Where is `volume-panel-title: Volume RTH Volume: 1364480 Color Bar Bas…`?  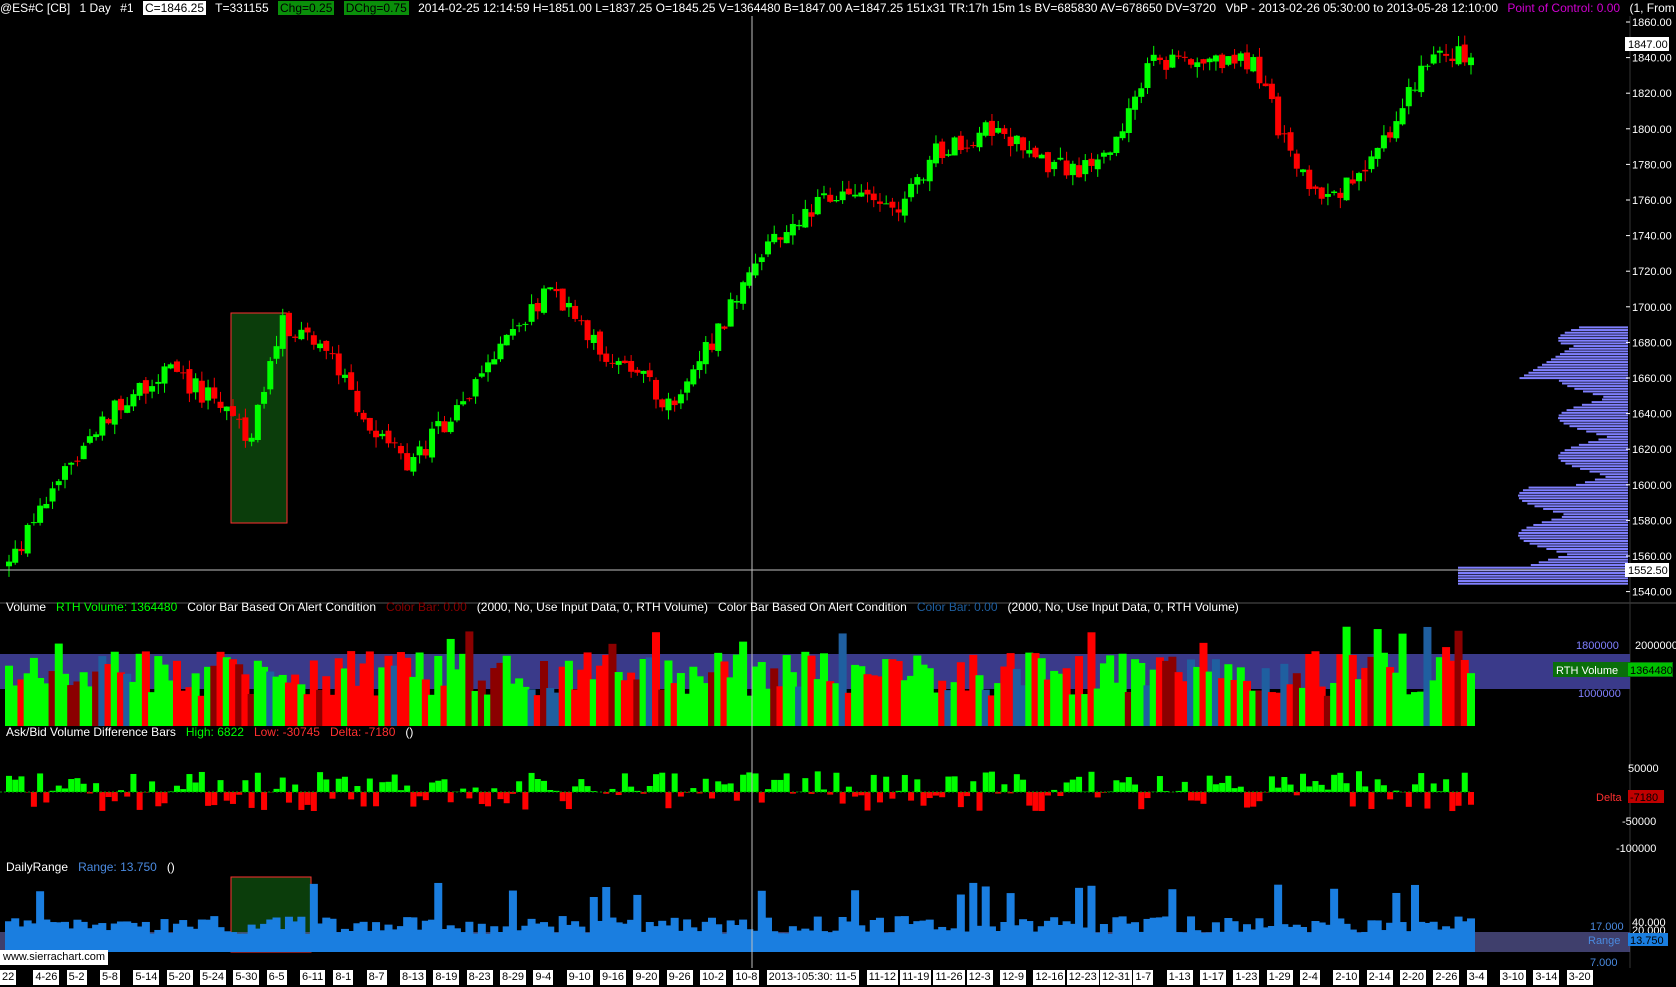
volume-panel-title: Volume RTH Volume: 1364480 Color Bar Bas… is located at coordinates (622, 607).